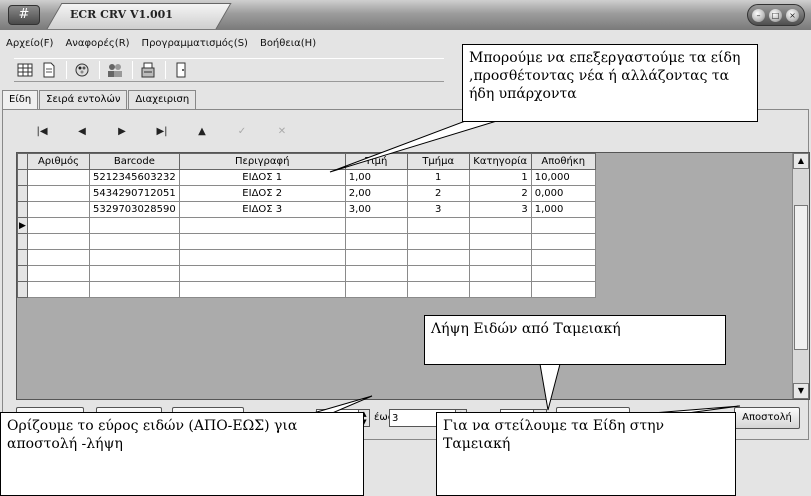  Describe the element at coordinates (563, 177) in the screenshot. I see `cell-stock: 10,000` at that location.